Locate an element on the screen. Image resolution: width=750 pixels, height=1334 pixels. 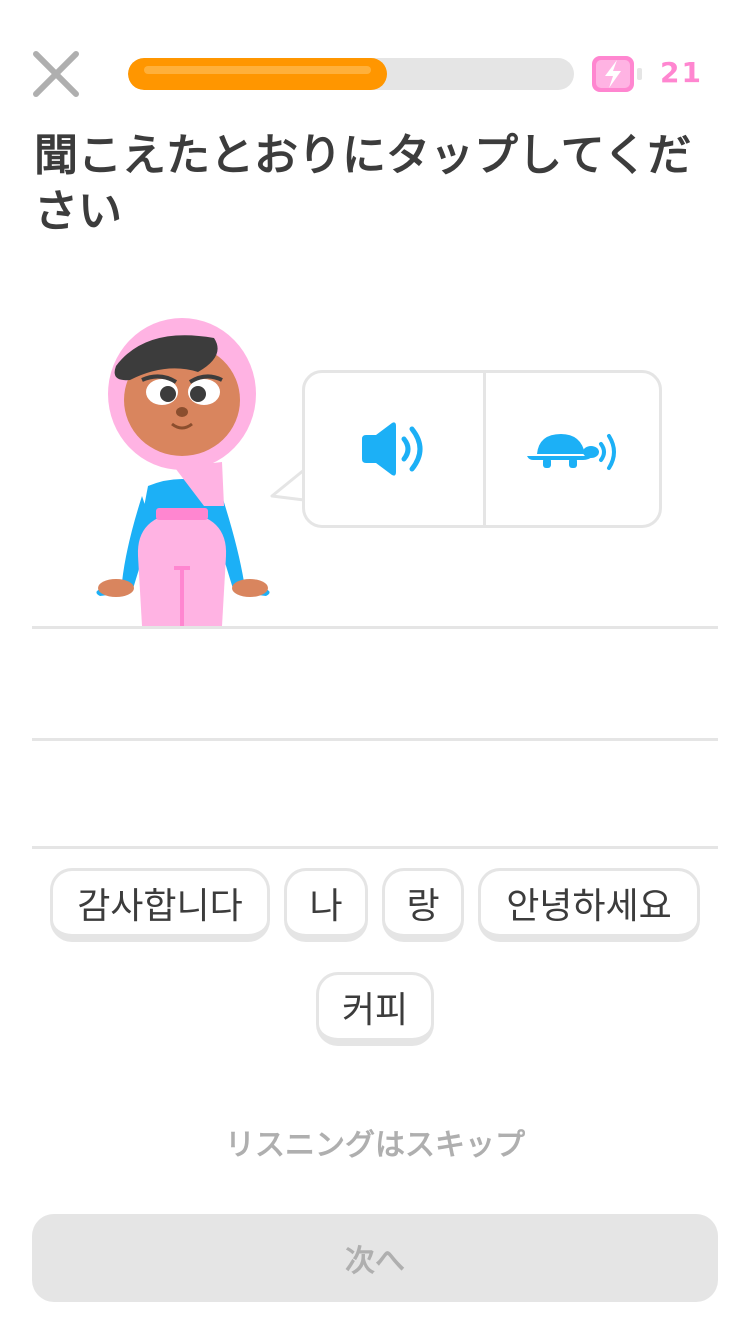
speaker-icon is located at coordinates (392, 449).